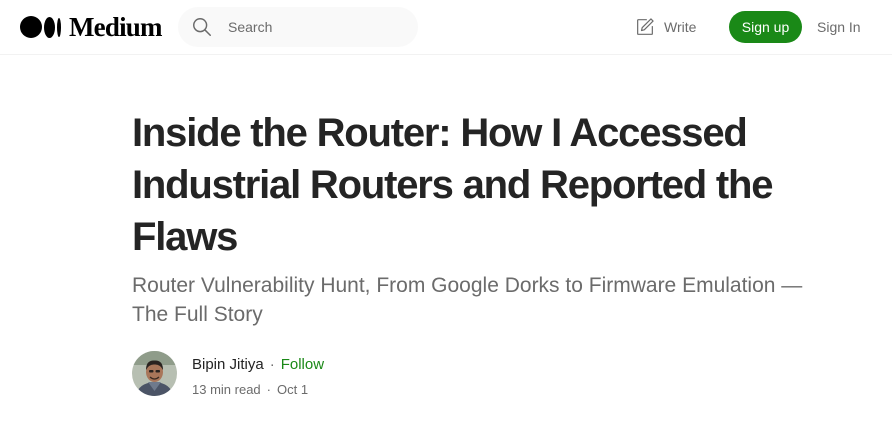 The width and height of the screenshot is (892, 425). I want to click on author-avatar-image, so click(154, 373).